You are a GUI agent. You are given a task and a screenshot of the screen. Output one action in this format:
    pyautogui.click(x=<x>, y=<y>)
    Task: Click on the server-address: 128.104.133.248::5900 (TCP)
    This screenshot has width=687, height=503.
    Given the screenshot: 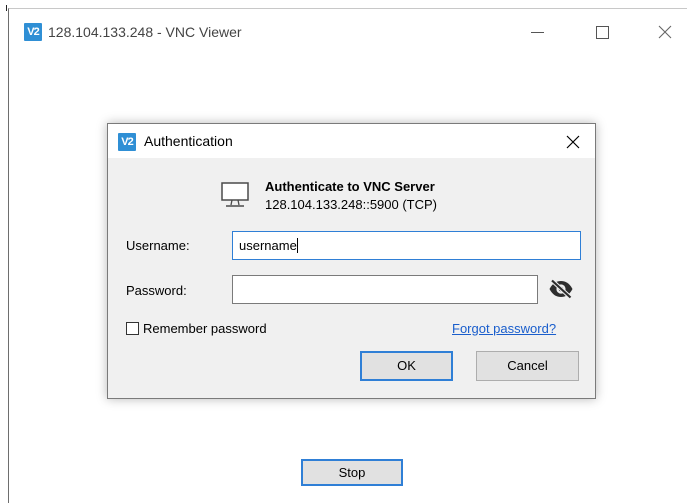 What is the action you would take?
    pyautogui.click(x=351, y=204)
    